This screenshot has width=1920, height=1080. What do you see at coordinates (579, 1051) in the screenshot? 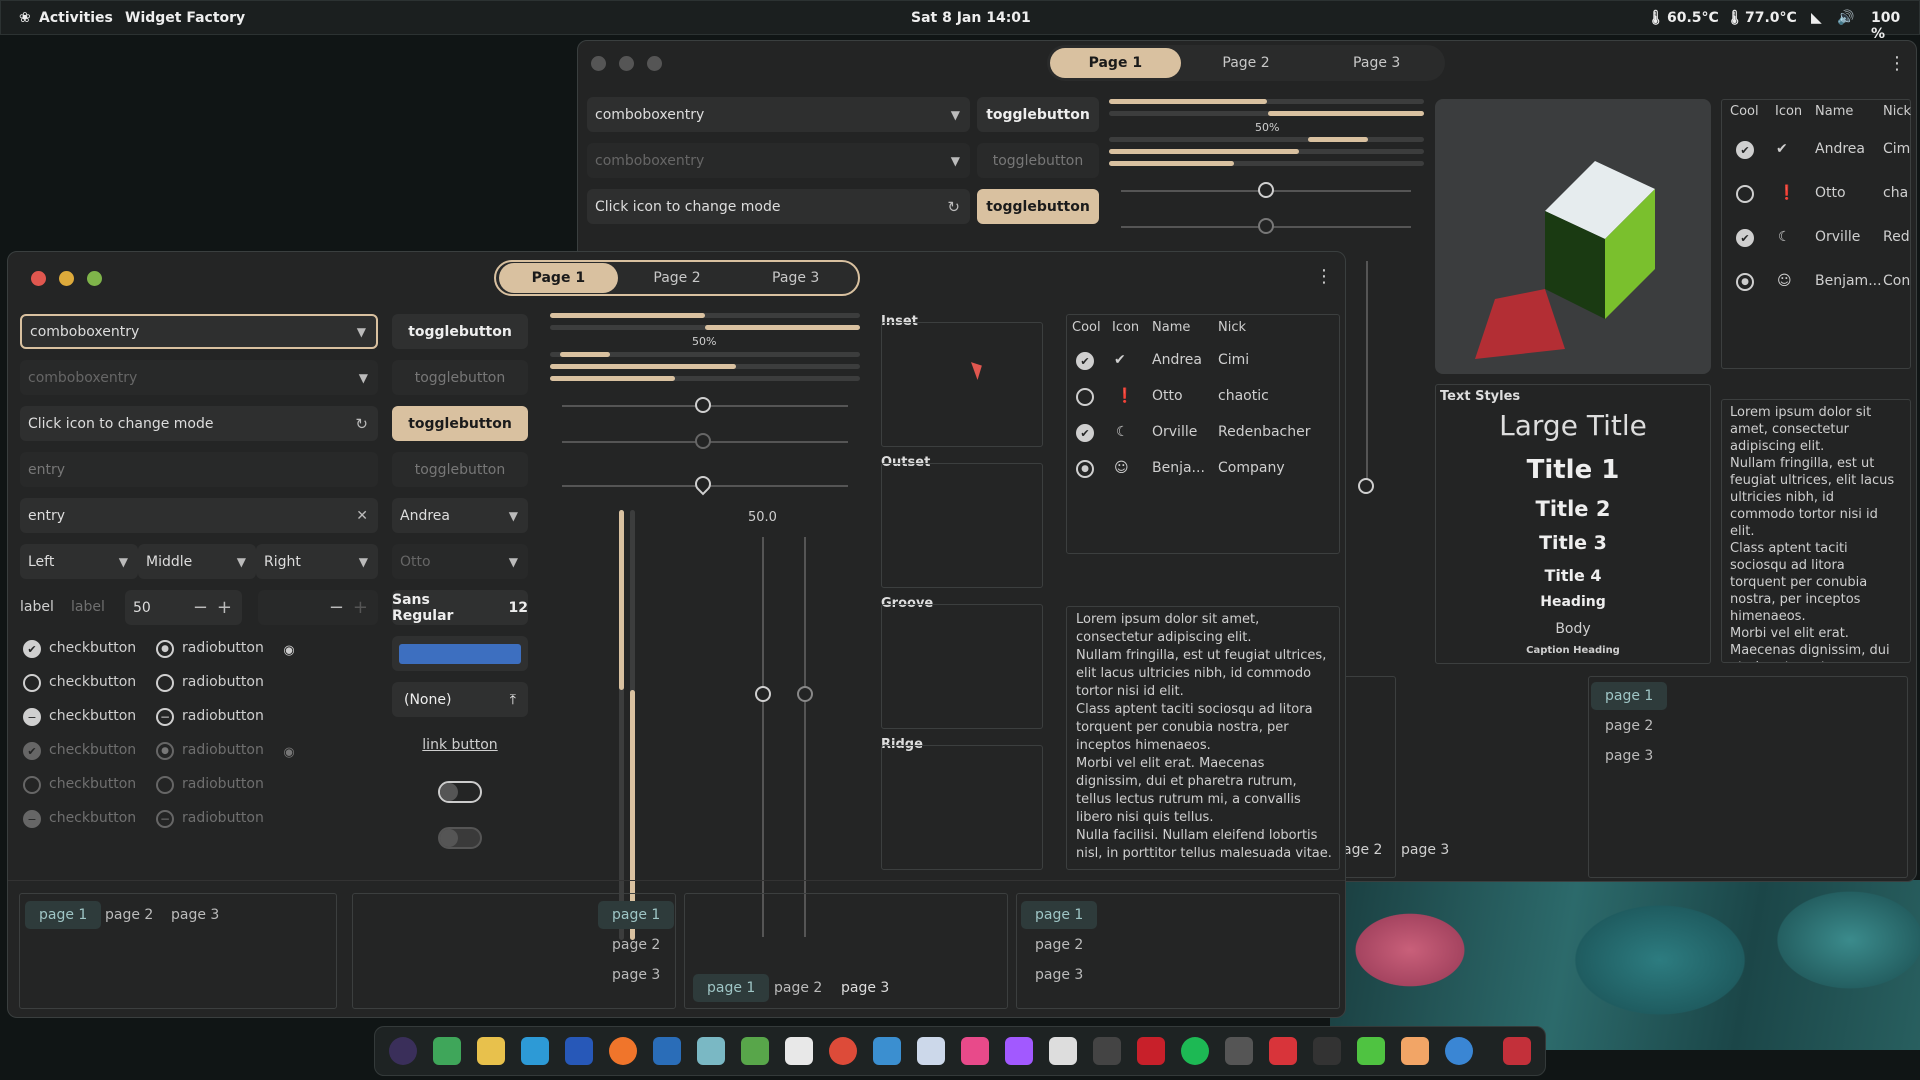
I see `mail-icon` at bounding box center [579, 1051].